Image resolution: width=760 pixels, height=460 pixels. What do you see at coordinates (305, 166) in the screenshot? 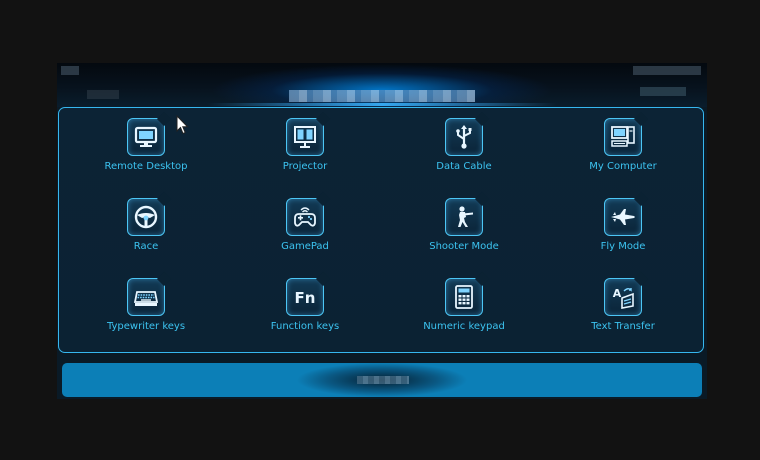
I see `mode-label: Projector` at bounding box center [305, 166].